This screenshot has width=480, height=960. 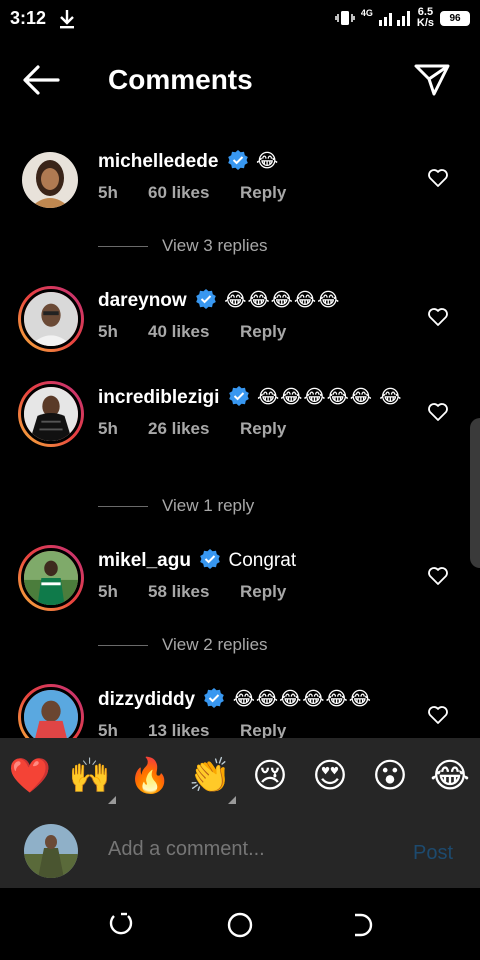 What do you see at coordinates (240, 18) in the screenshot?
I see `status-bar: 3:12 4G 6.5 K/s 96` at bounding box center [240, 18].